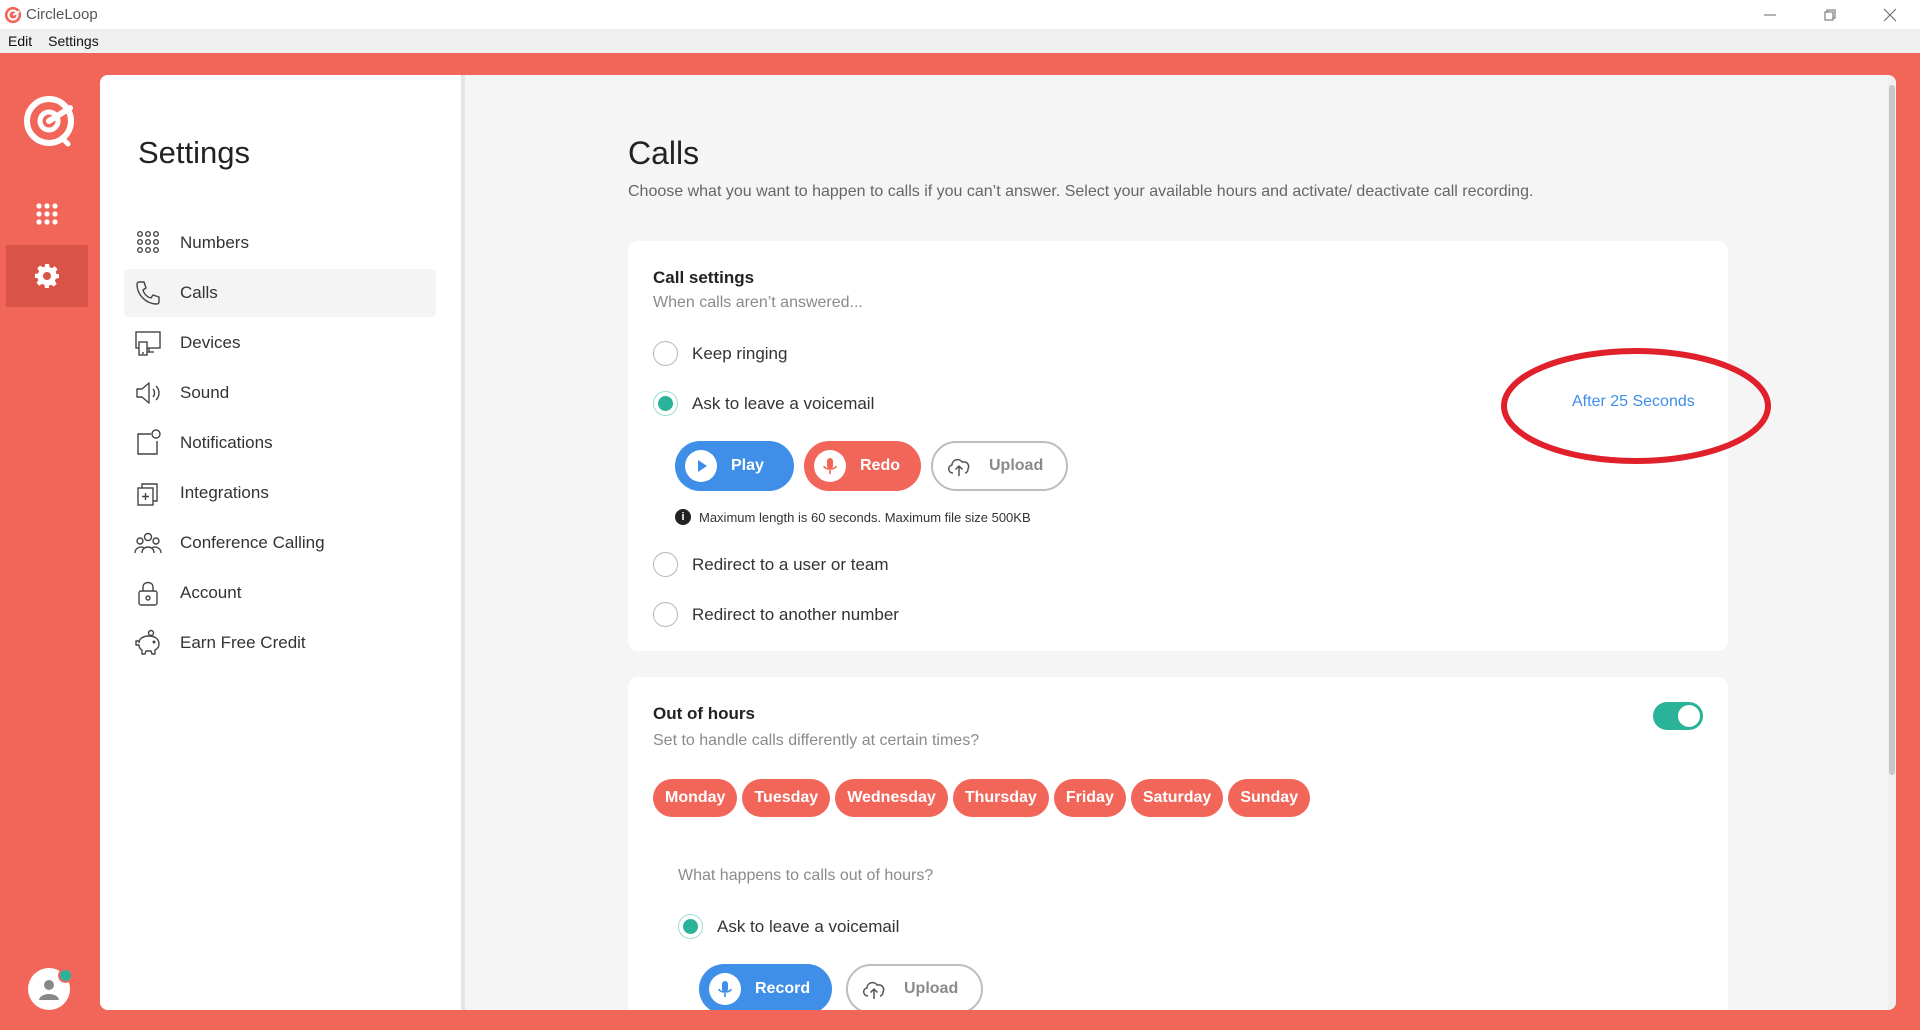 The height and width of the screenshot is (1030, 1920). What do you see at coordinates (210, 342) in the screenshot?
I see `sidebar-item-label: Devices` at bounding box center [210, 342].